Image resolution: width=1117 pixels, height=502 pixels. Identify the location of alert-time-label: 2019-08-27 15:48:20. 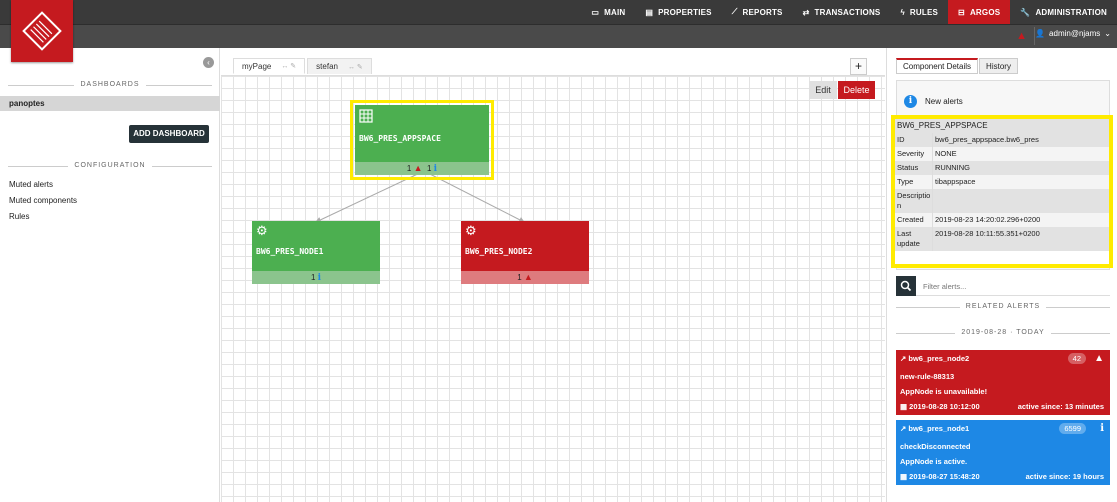
(944, 476).